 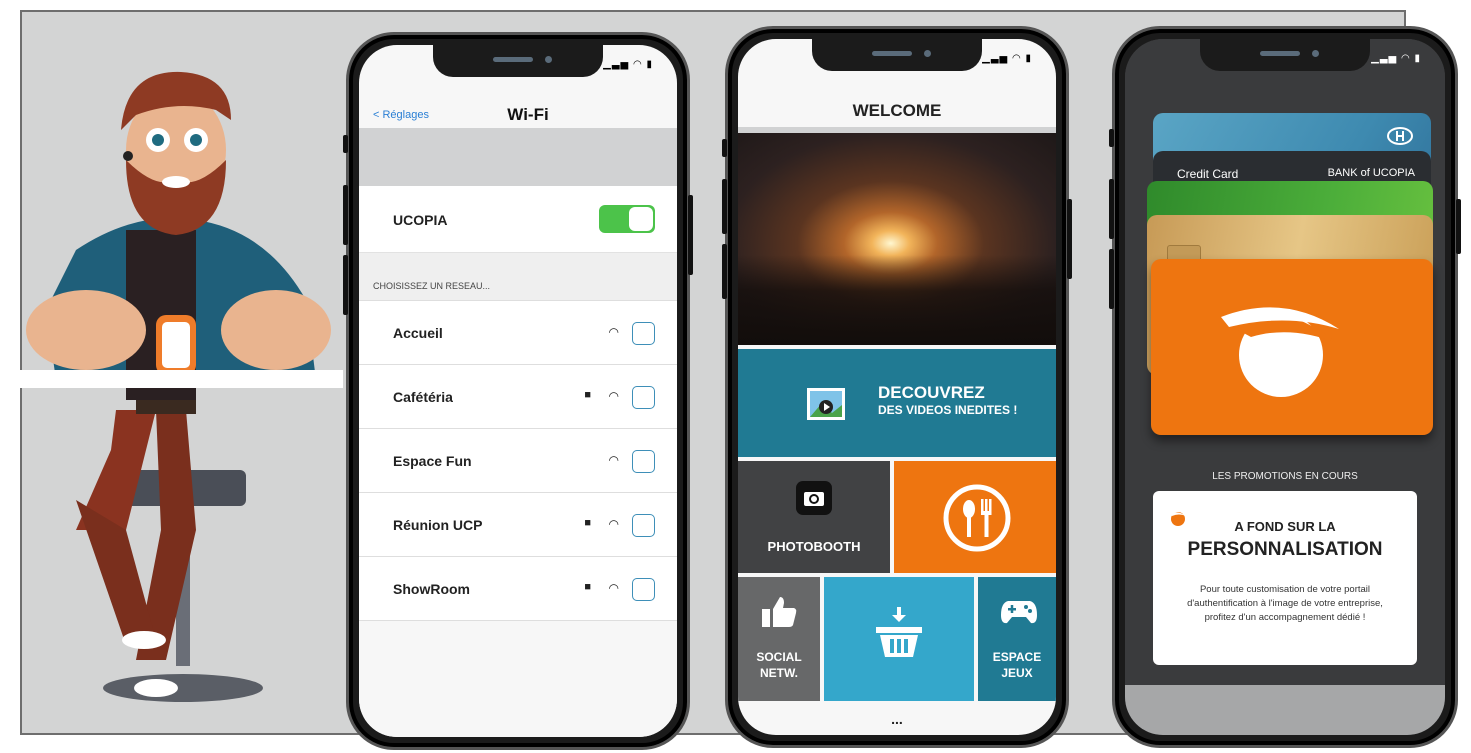 I want to click on page-title: WELCOME, so click(x=897, y=110).